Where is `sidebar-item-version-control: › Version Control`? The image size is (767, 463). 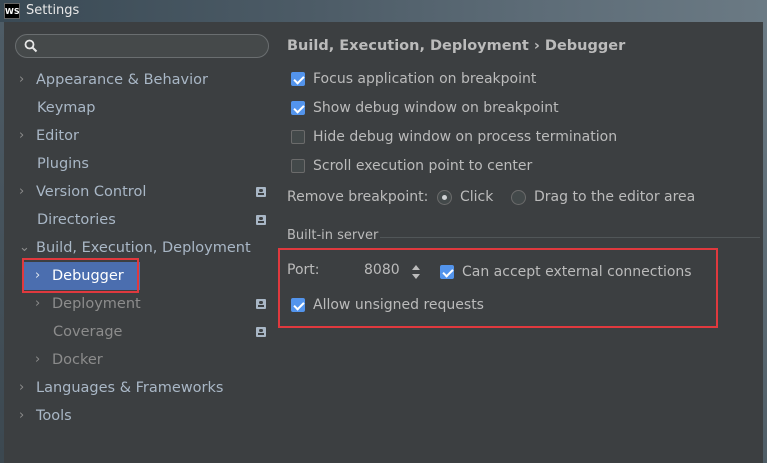 sidebar-item-version-control: › Version Control is located at coordinates (140, 192).